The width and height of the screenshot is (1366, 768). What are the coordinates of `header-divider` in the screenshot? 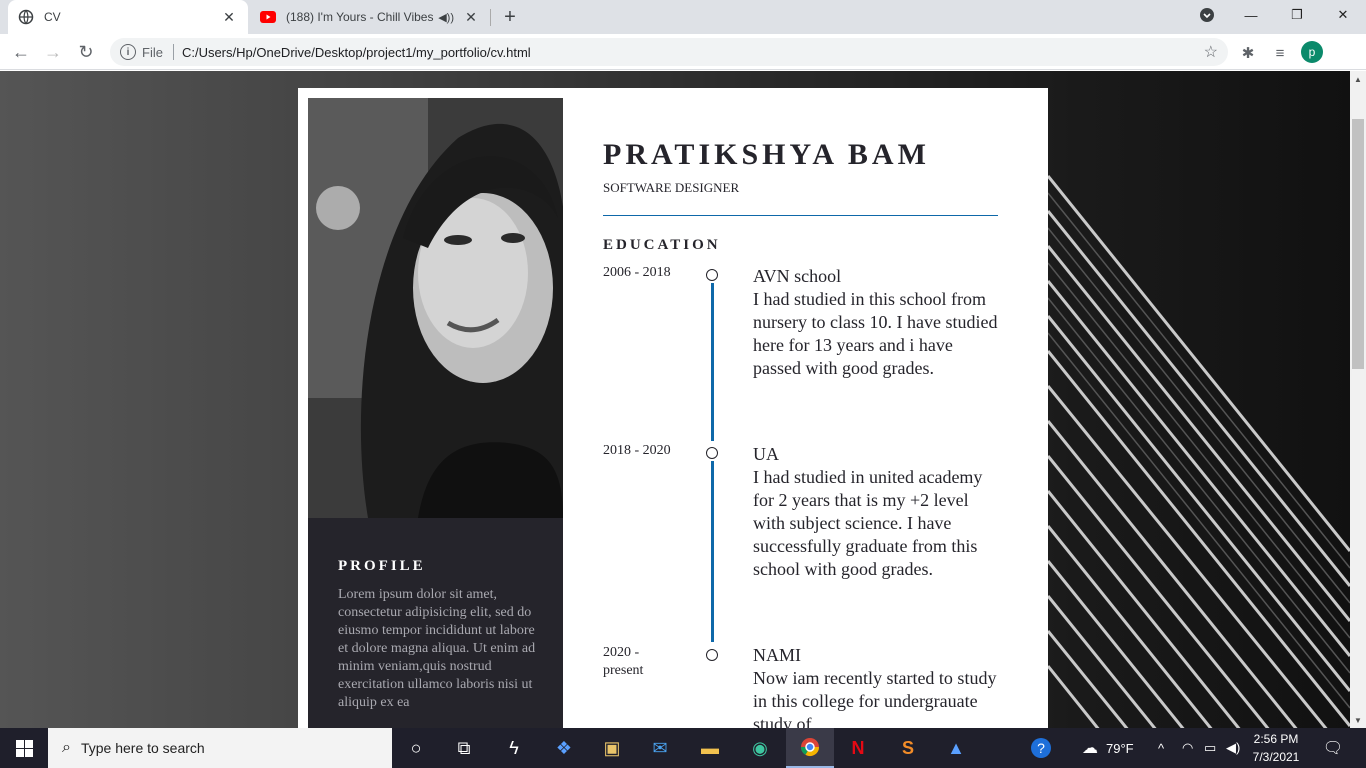 It's located at (800, 215).